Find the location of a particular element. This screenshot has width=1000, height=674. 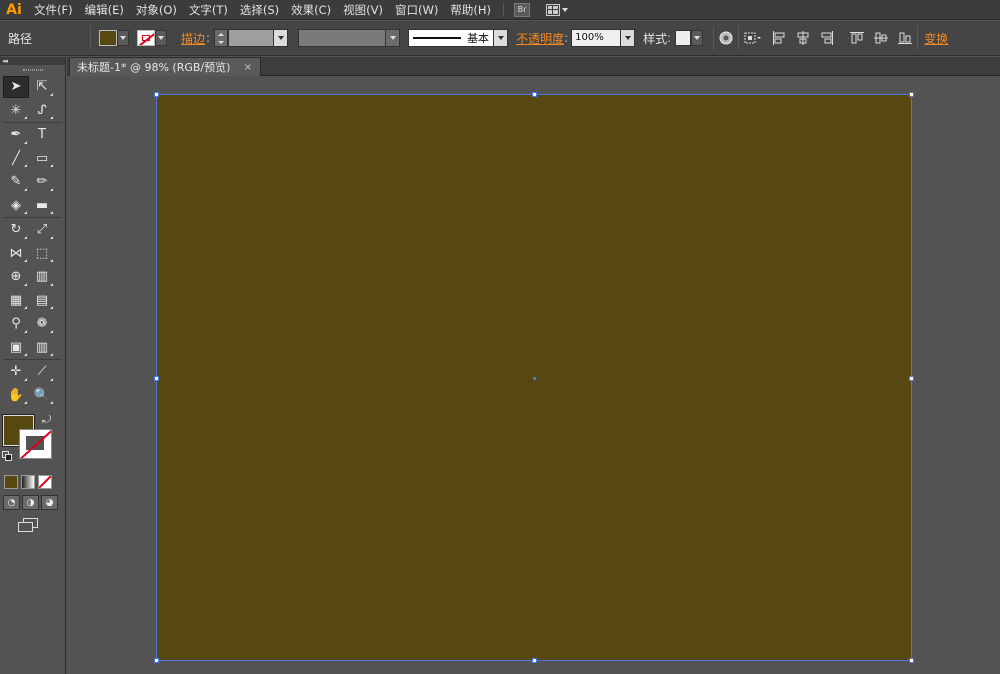

tool-row: ⊕ ▥ is located at coordinates (32, 277).